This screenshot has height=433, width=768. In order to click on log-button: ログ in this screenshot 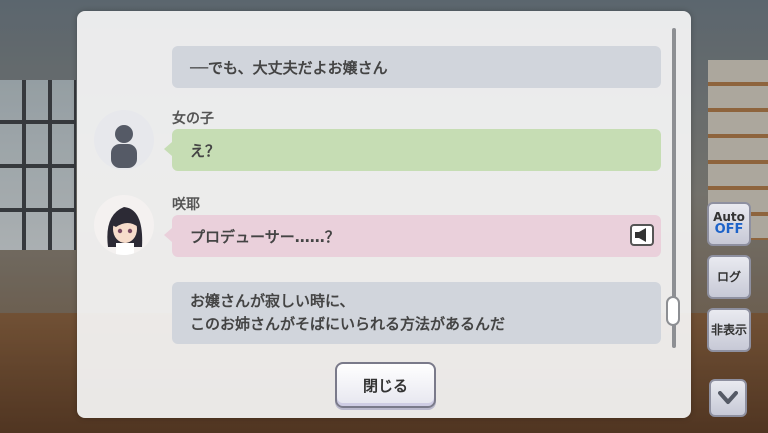, I will do `click(729, 277)`.